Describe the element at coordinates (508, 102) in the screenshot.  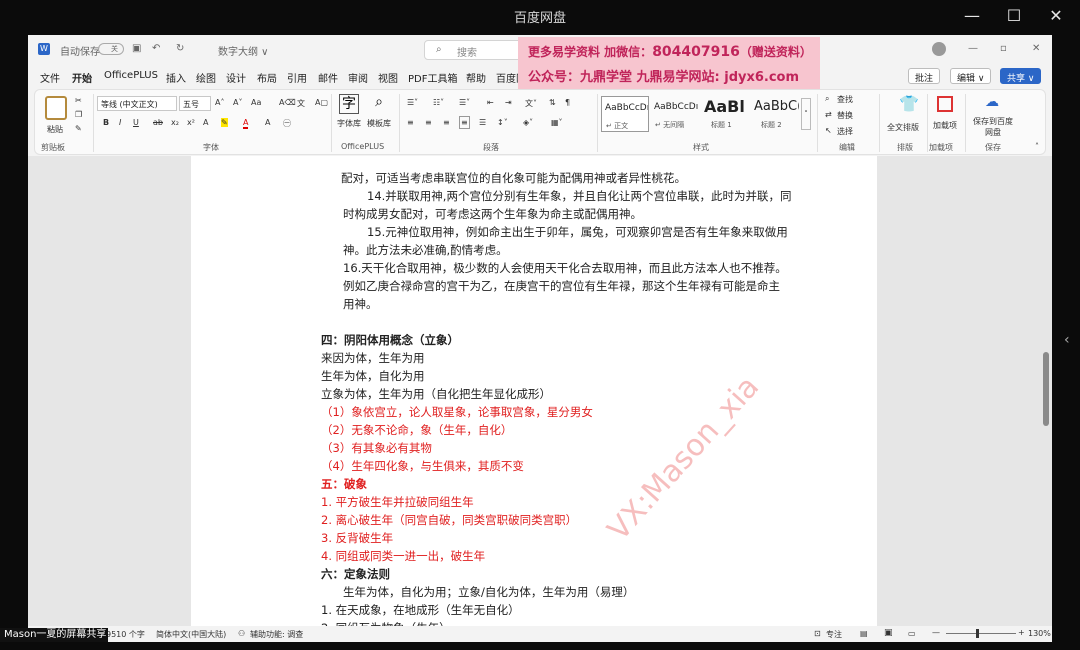
I see `increase-indent-icon: ⇥` at that location.